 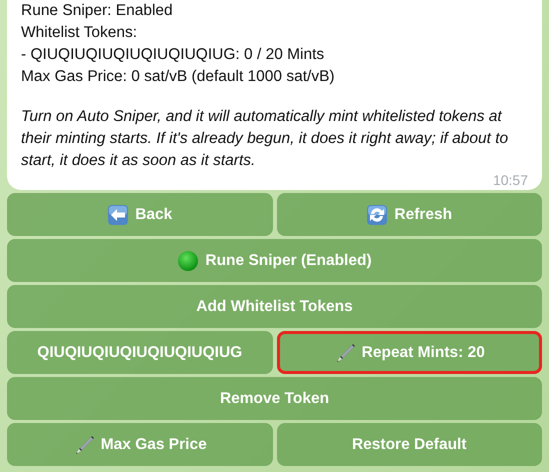 What do you see at coordinates (409, 352) in the screenshot?
I see `keyboard-button: Repeat Mints: 20` at bounding box center [409, 352].